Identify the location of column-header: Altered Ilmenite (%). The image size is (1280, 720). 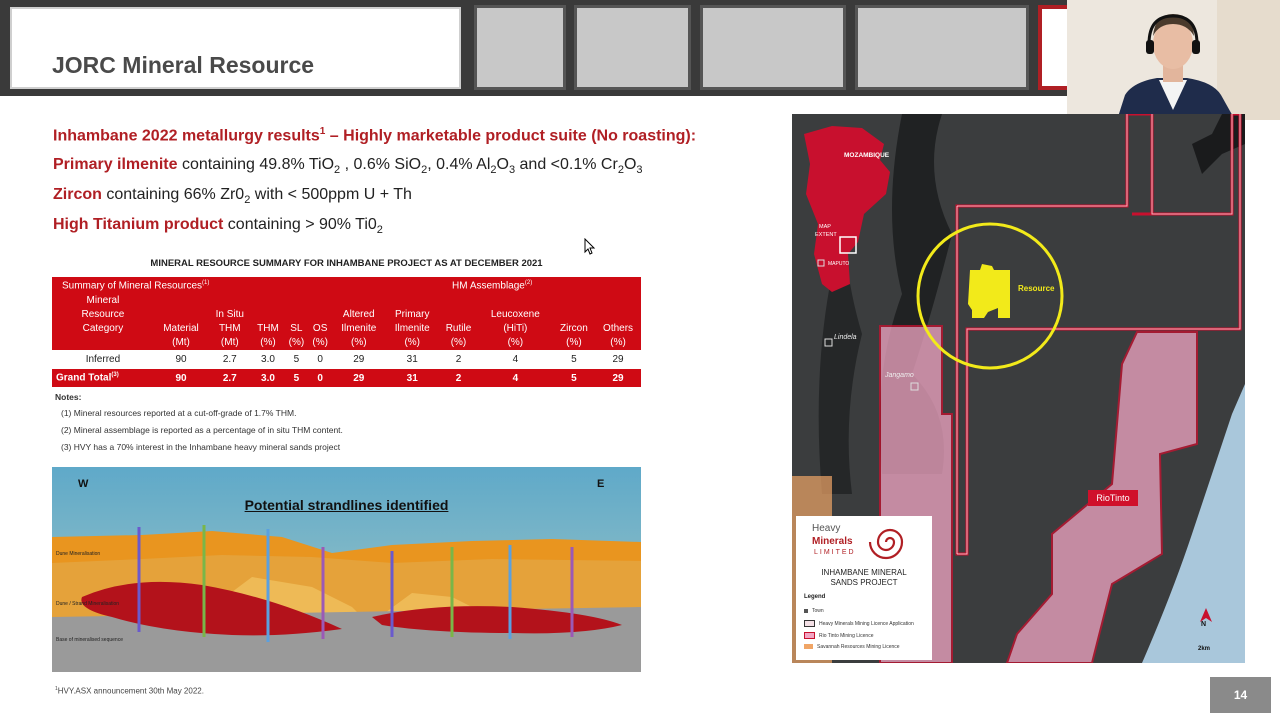
(358, 322).